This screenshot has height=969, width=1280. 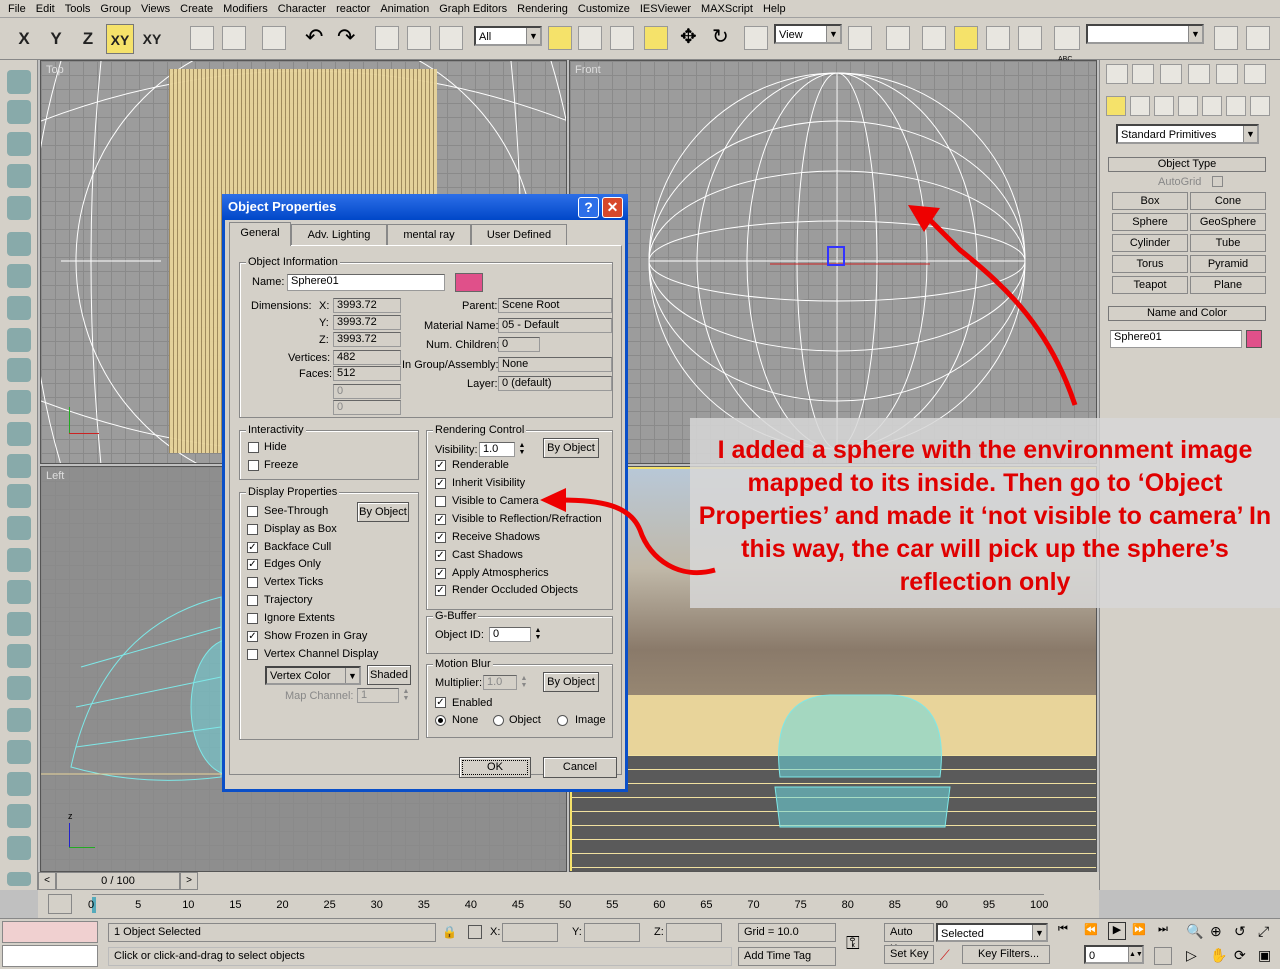 What do you see at coordinates (1176, 339) in the screenshot?
I see `object-name-field: Sphere01` at bounding box center [1176, 339].